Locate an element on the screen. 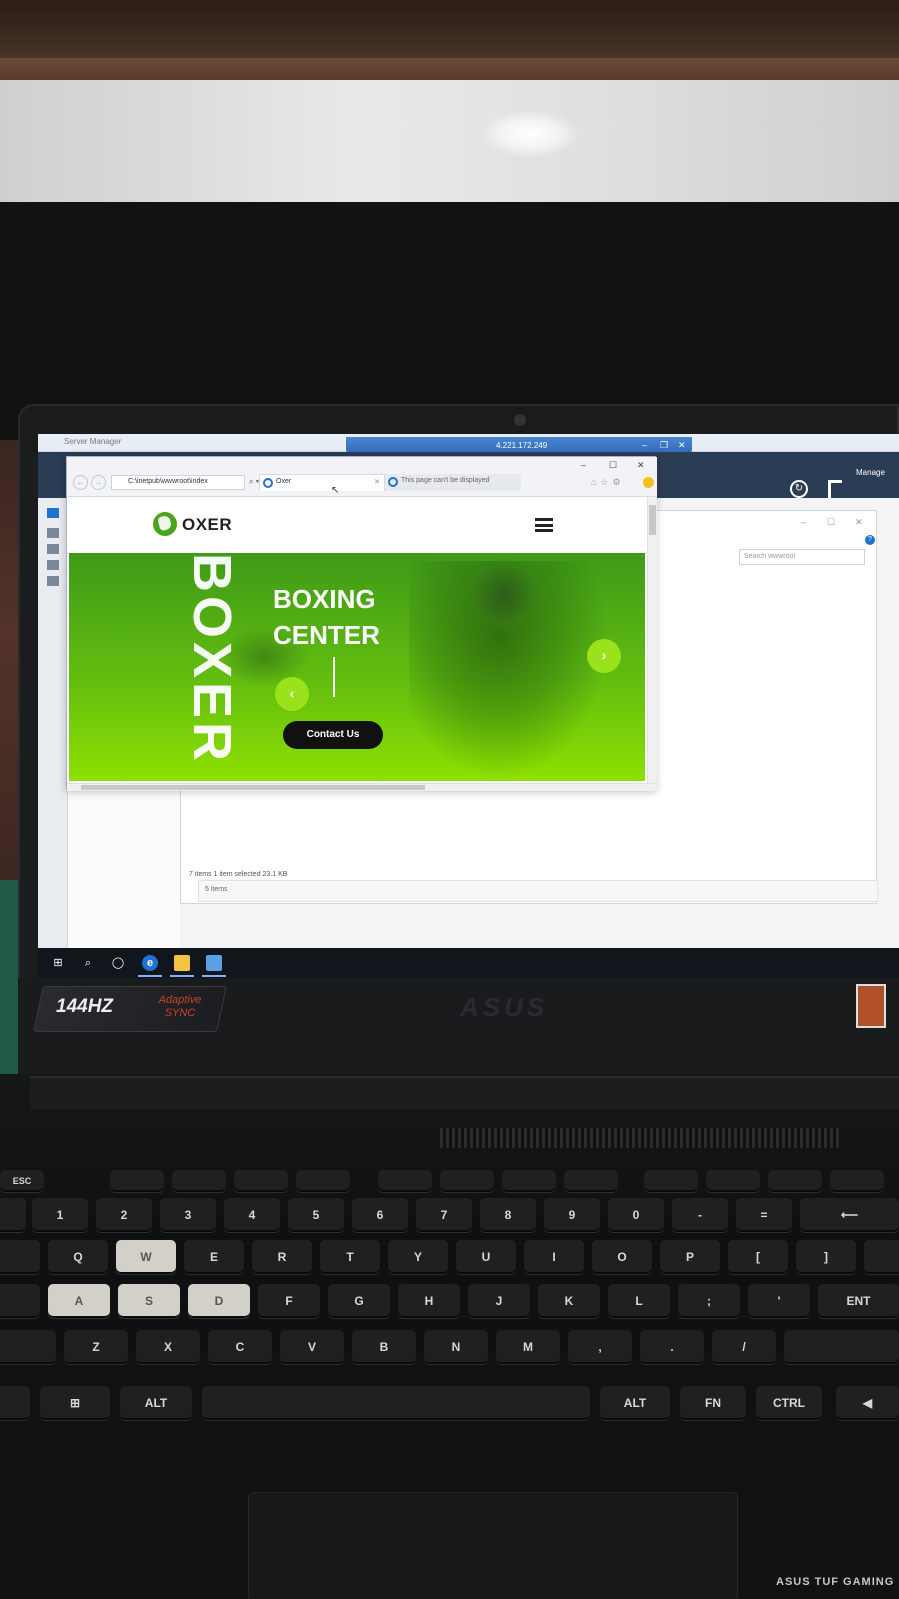 This screenshot has height=1599, width=899. hamburger-menu-icon is located at coordinates (544, 525).